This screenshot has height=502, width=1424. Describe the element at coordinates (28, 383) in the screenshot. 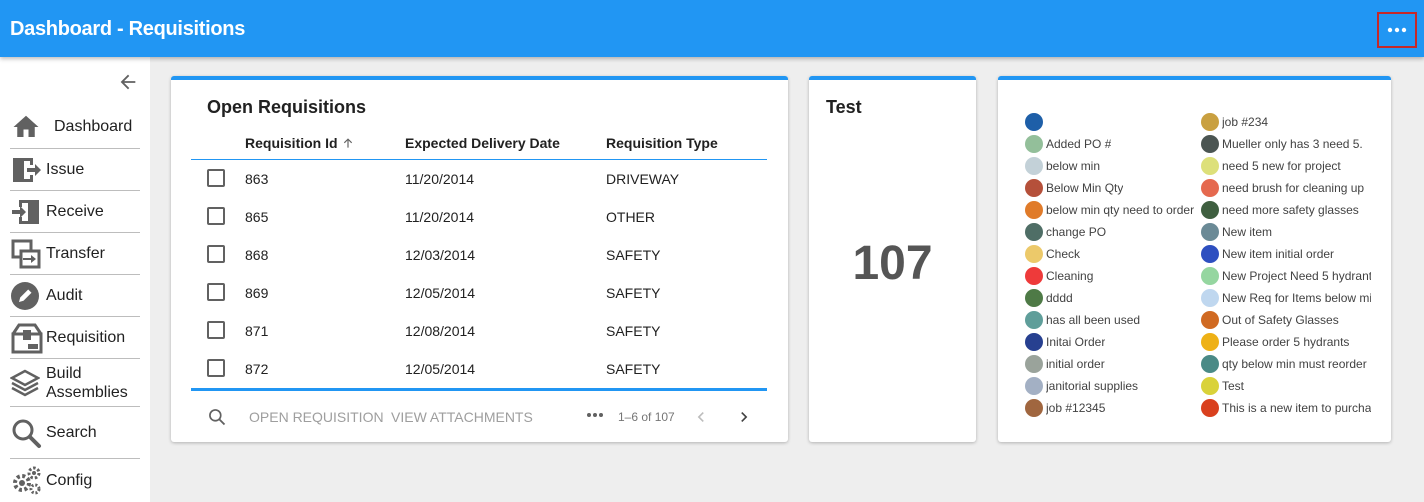

I see `layers-icon` at that location.